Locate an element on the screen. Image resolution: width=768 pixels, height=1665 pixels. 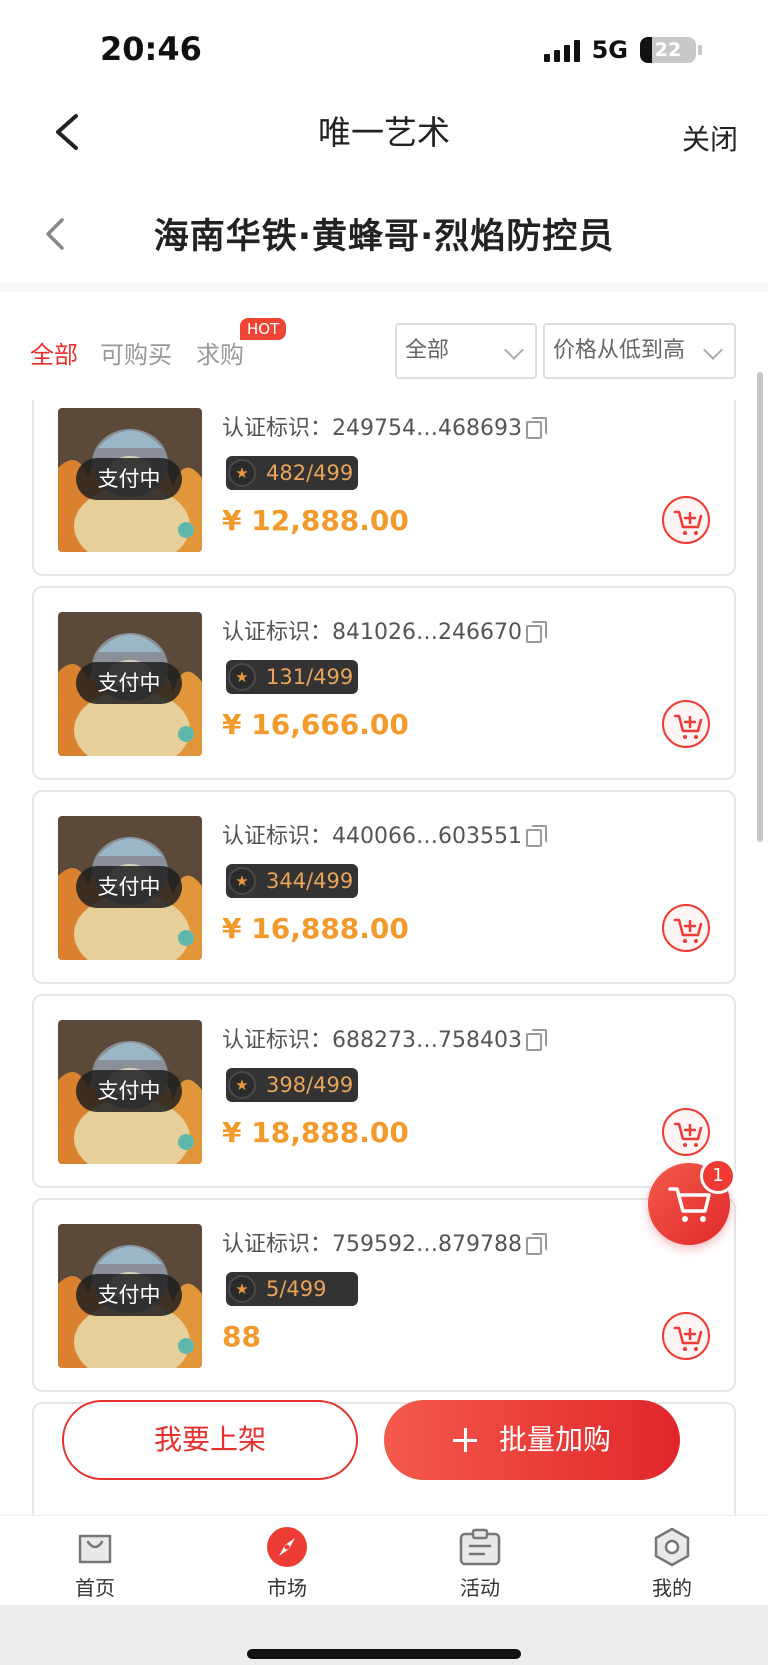
edition-badge: ★ 131/499 is located at coordinates (292, 677).